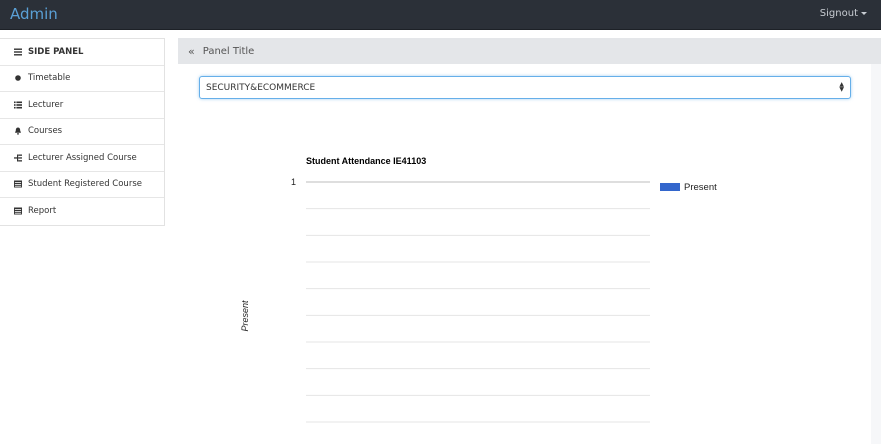 The image size is (881, 444). Describe the element at coordinates (245, 316) in the screenshot. I see `y-axis-label: Present` at that location.